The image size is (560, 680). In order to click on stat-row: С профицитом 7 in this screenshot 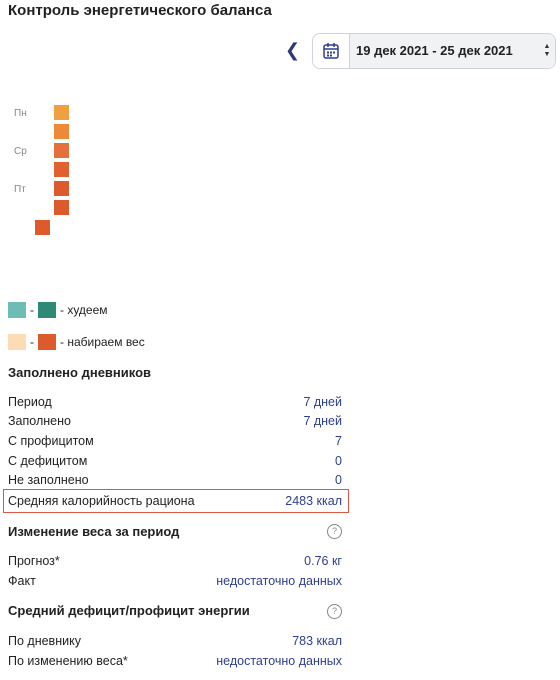, I will do `click(175, 441)`.